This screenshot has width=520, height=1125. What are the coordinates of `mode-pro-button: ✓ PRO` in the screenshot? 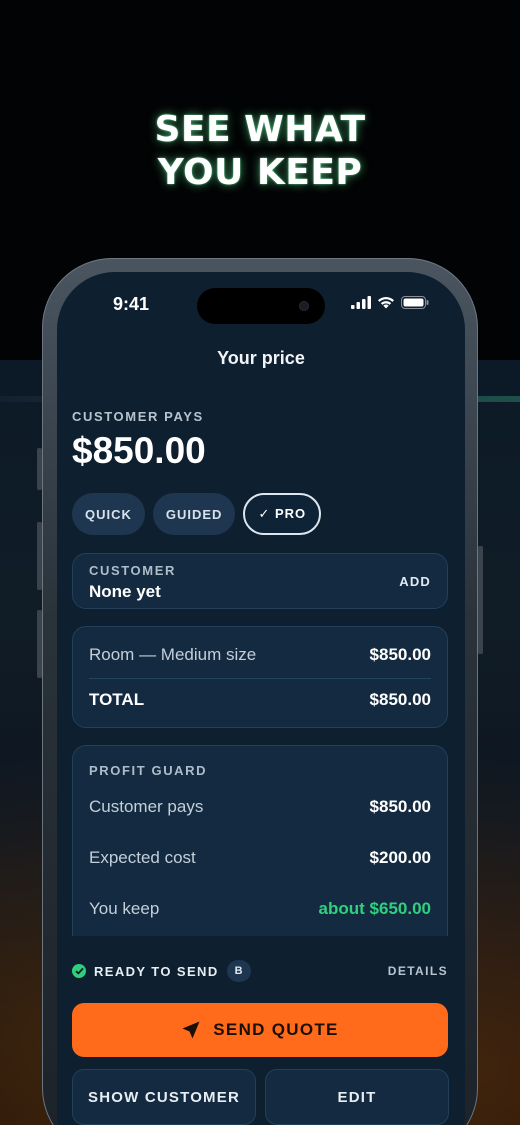 It's located at (282, 514).